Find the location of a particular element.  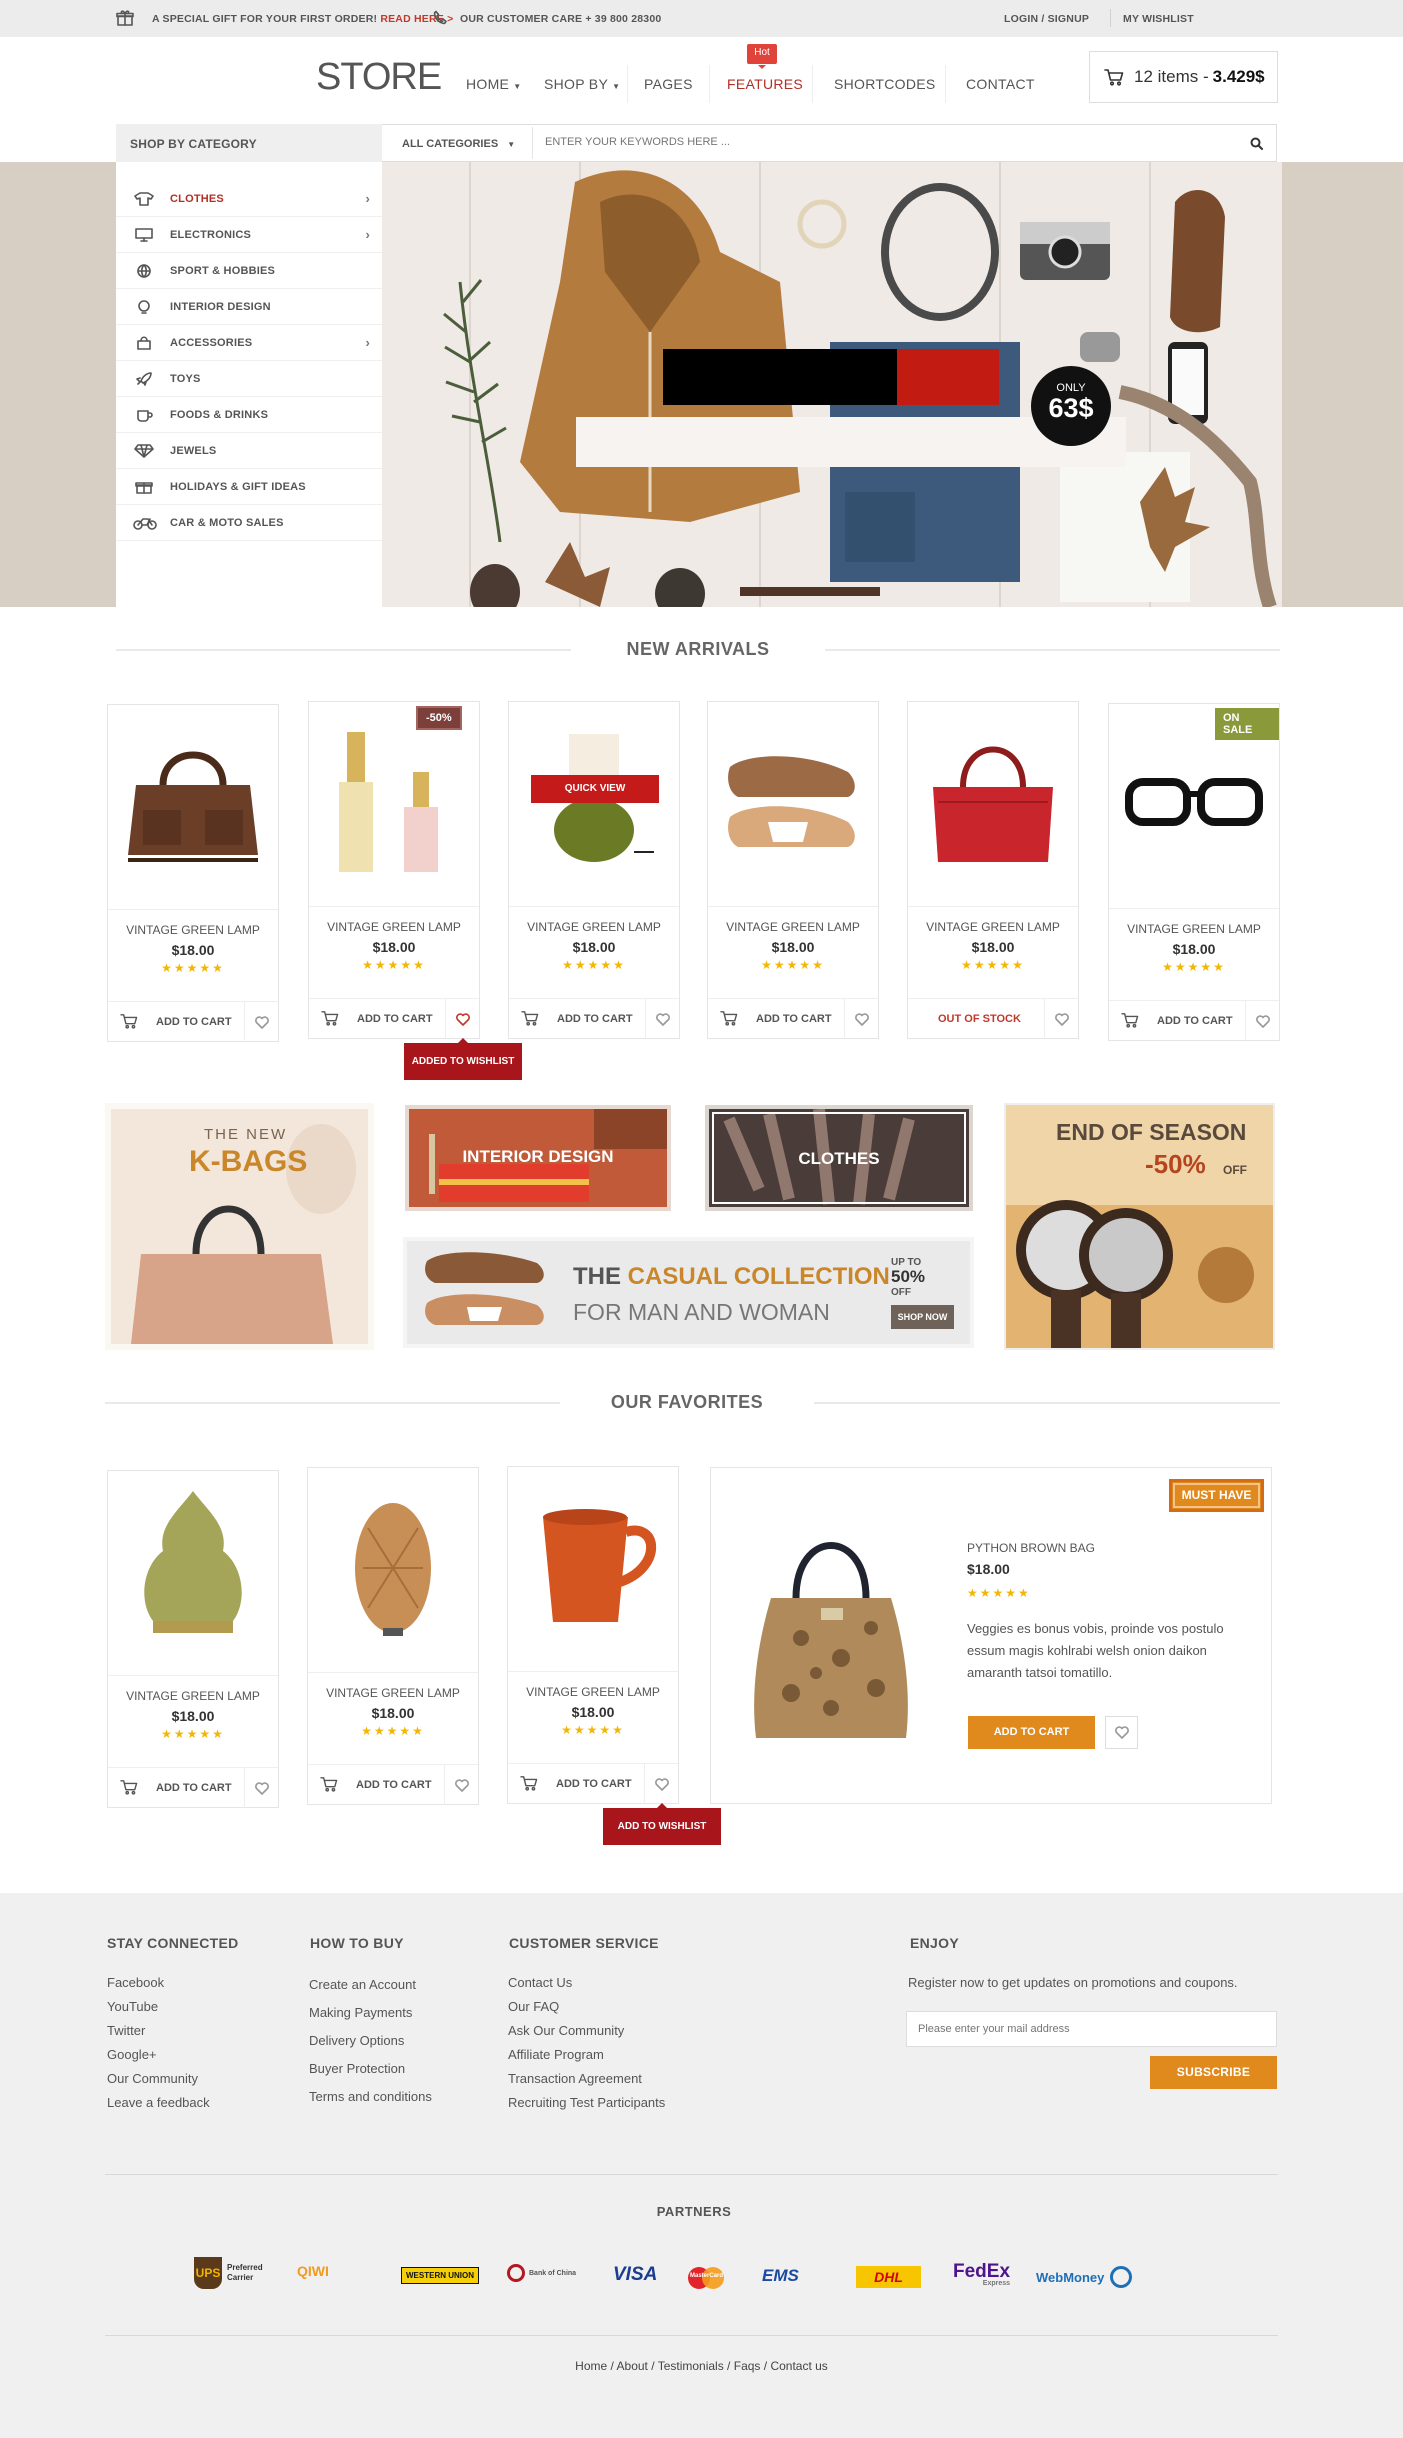

all-categories-select: ALL CATEGORIES ▼ is located at coordinates (458, 144).